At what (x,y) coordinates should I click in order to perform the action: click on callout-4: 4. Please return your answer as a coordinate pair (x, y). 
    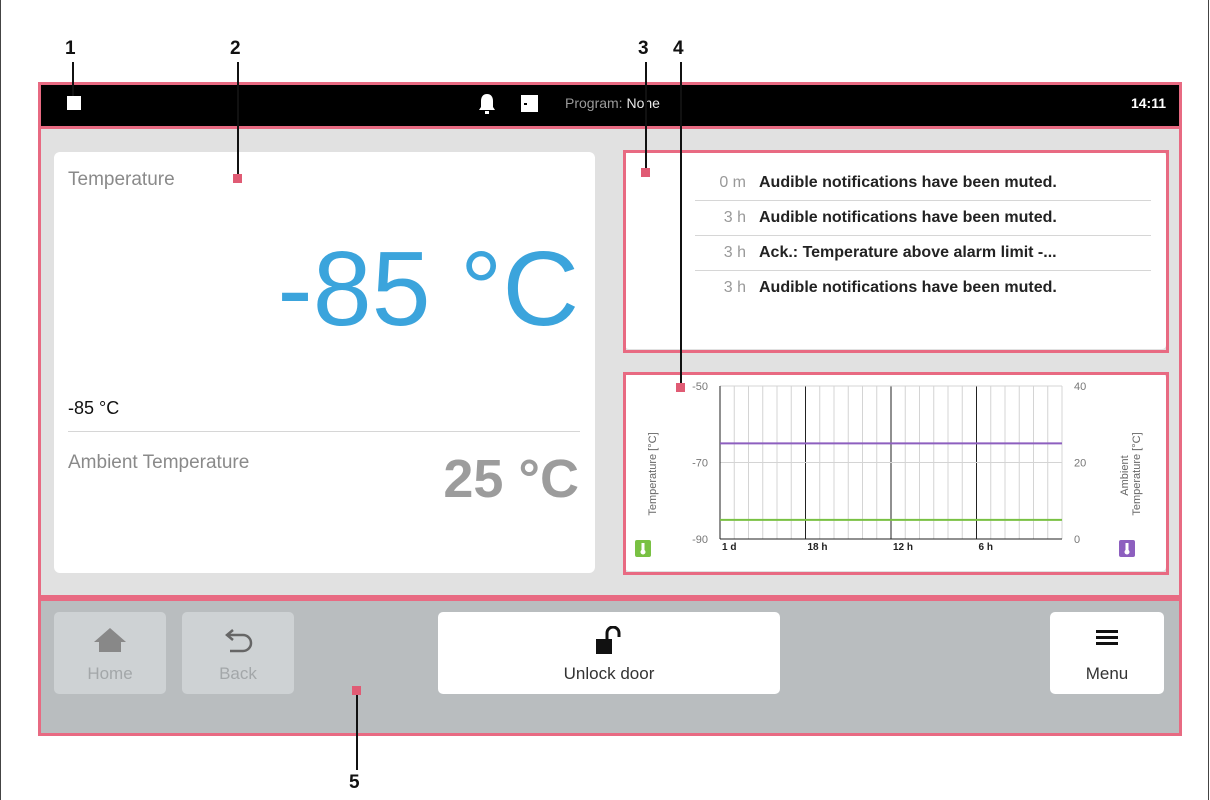
    Looking at the image, I should click on (678, 48).